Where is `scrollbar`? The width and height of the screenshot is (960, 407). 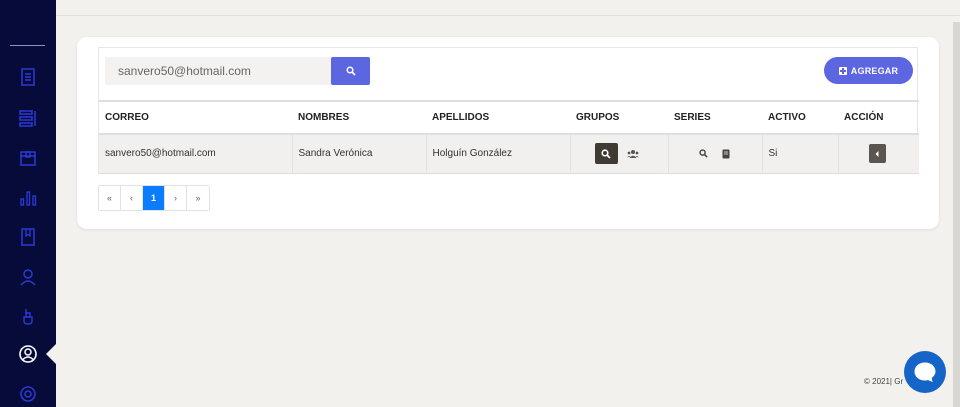
scrollbar is located at coordinates (956, 214).